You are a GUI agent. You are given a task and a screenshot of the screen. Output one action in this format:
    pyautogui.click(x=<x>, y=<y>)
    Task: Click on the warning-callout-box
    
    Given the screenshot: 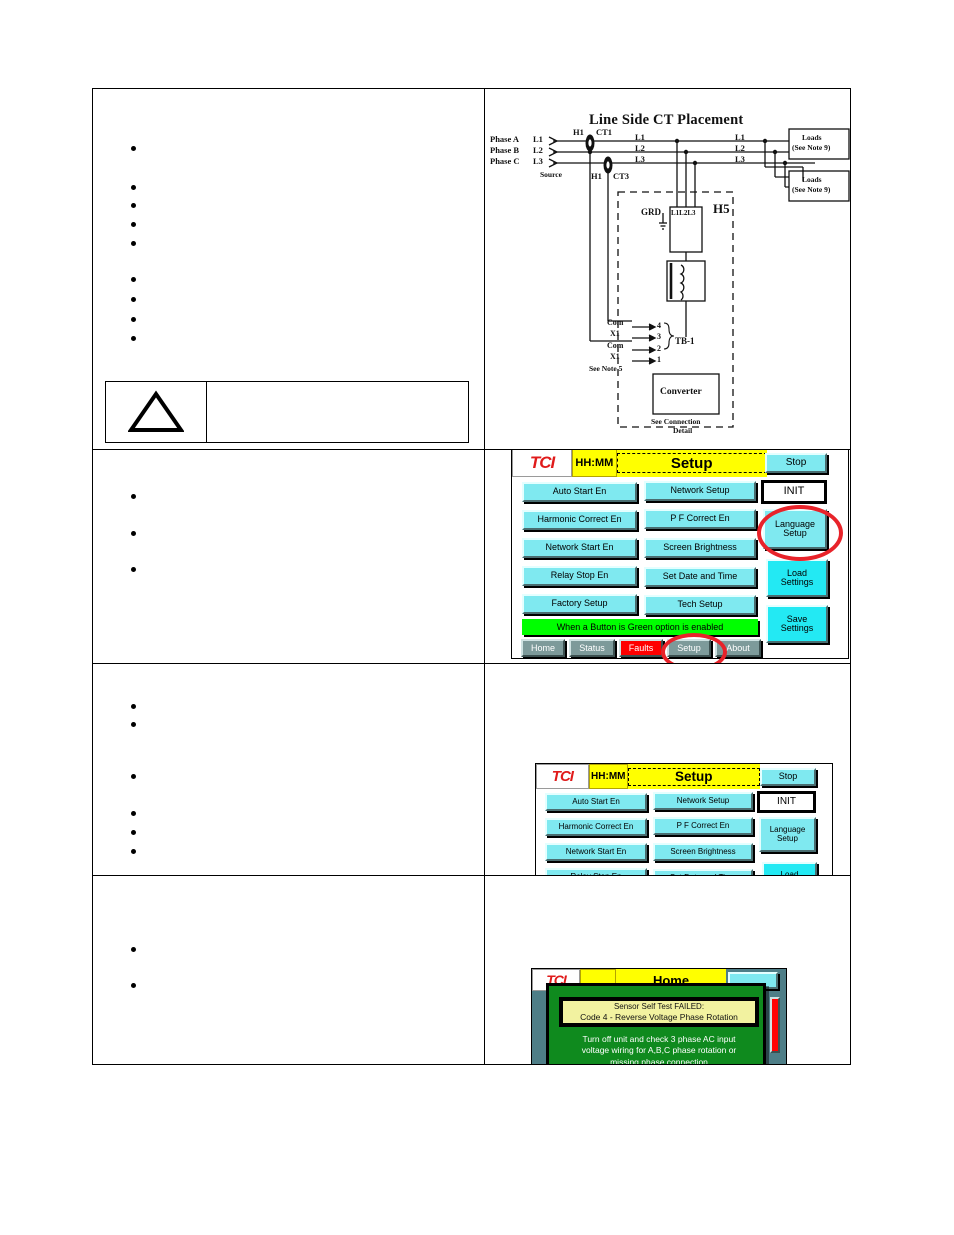 What is the action you would take?
    pyautogui.click(x=287, y=412)
    